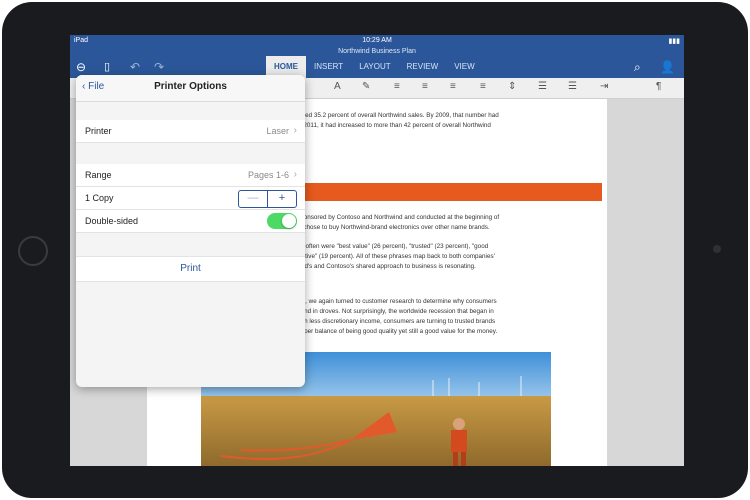  Describe the element at coordinates (33, 251) in the screenshot. I see `home-button` at that location.